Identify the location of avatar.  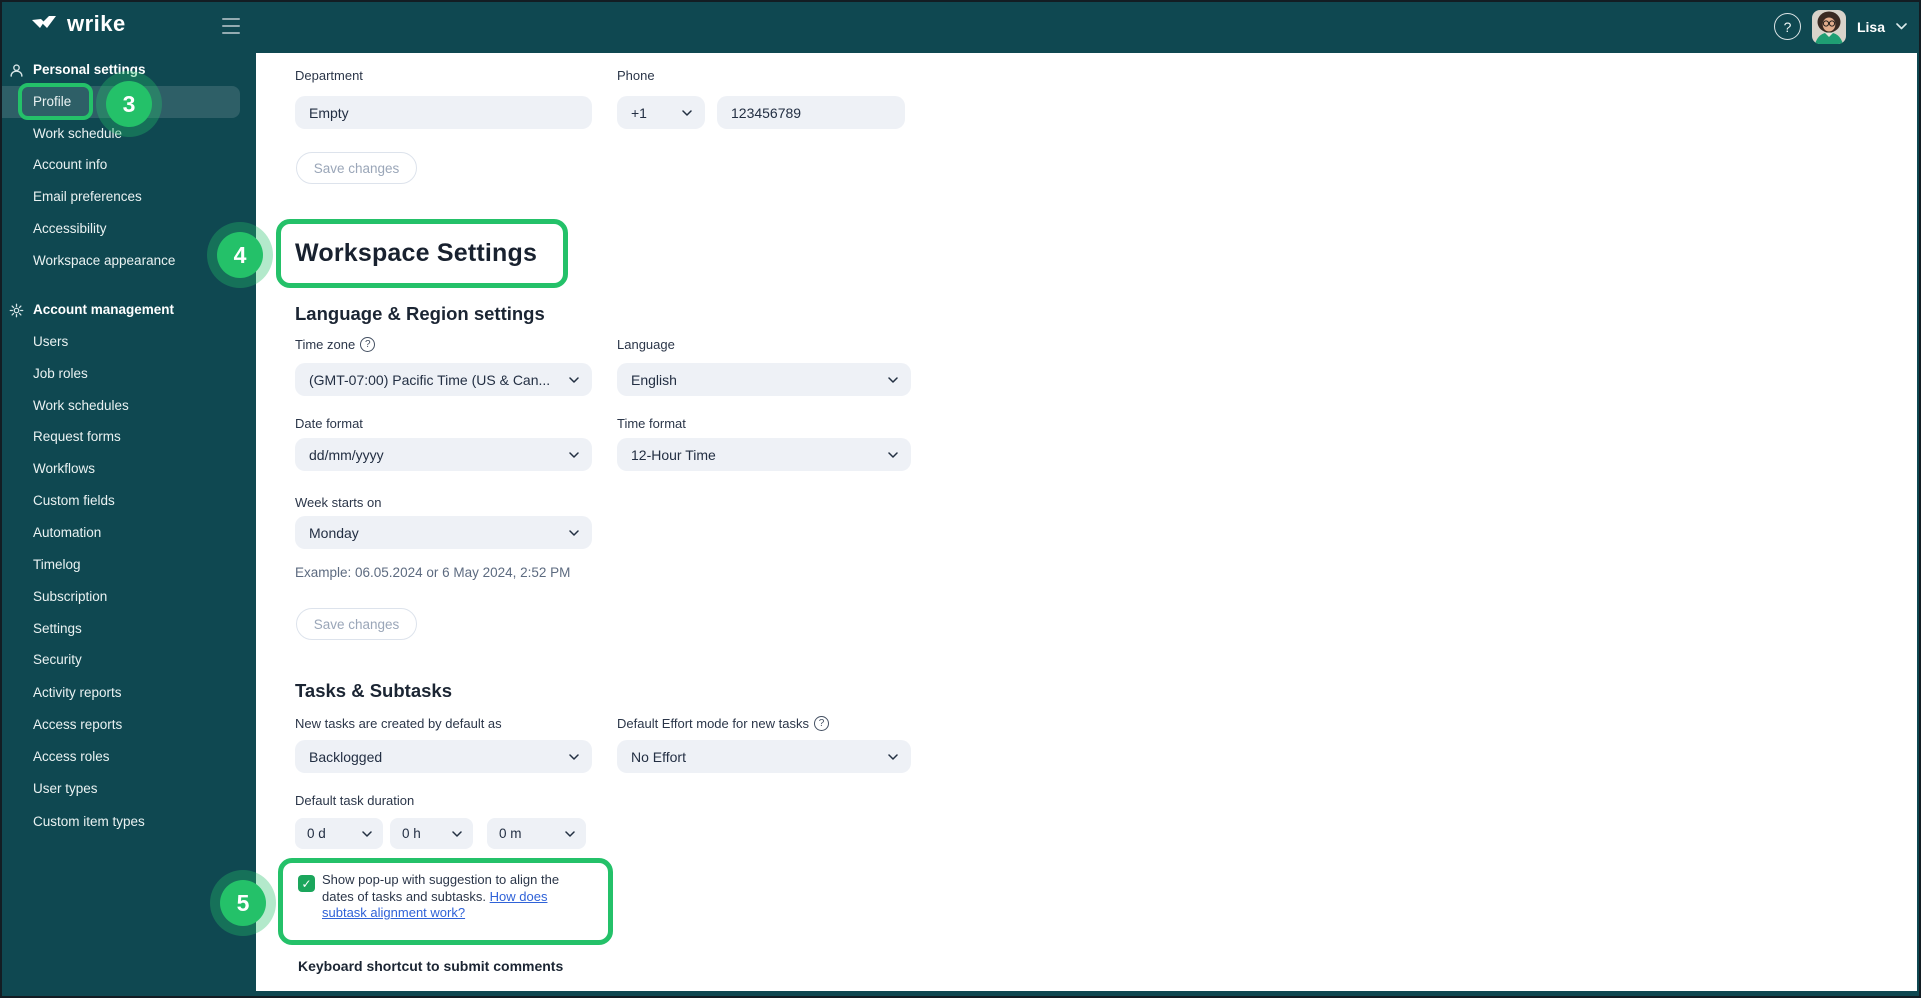
(1828, 26).